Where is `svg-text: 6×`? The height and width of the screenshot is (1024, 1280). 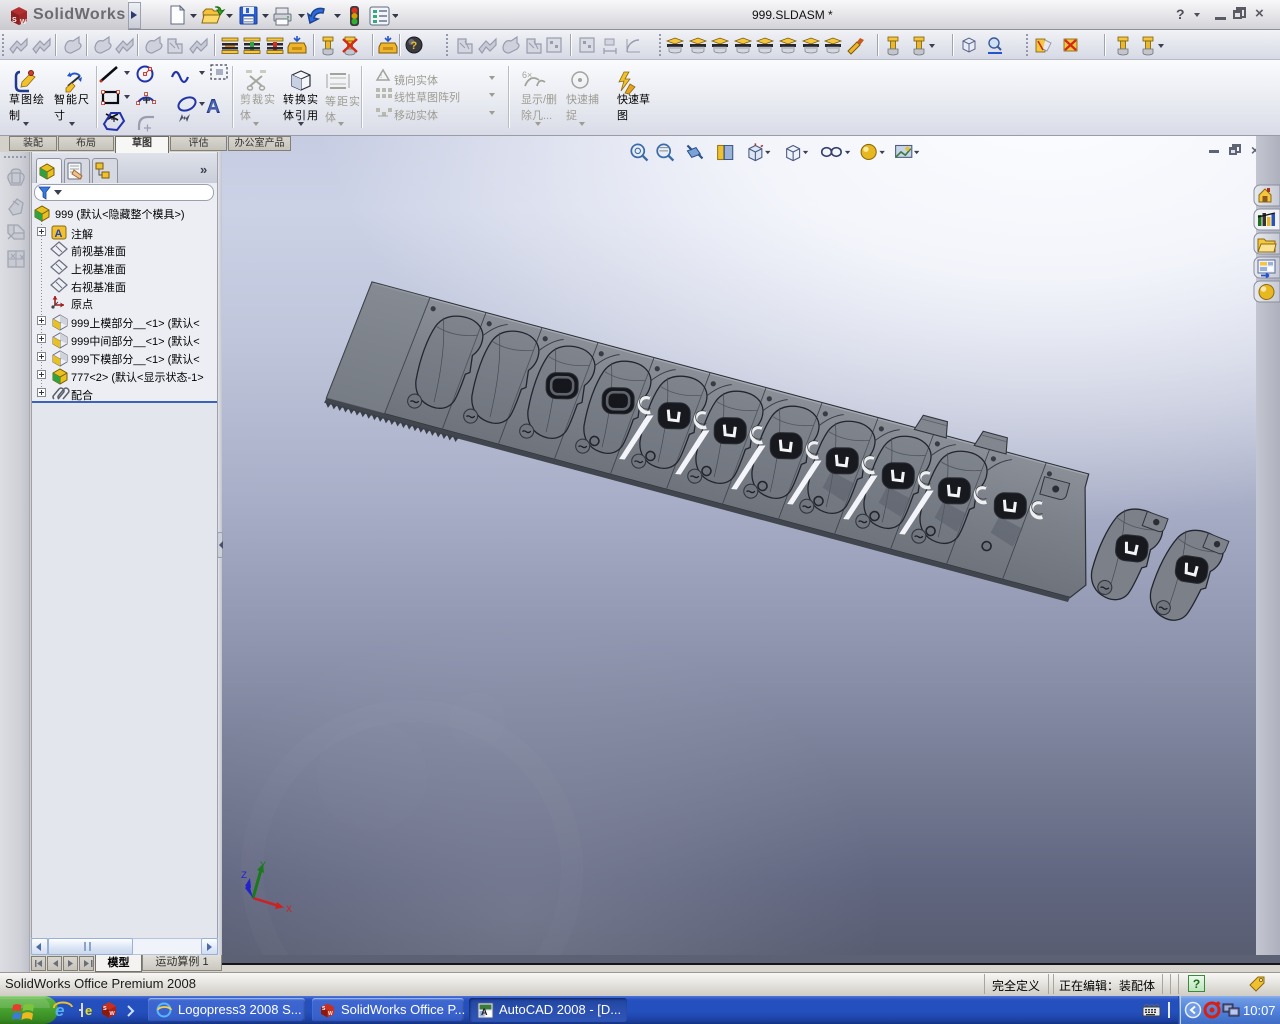
svg-text: 6× is located at coordinates (527, 75).